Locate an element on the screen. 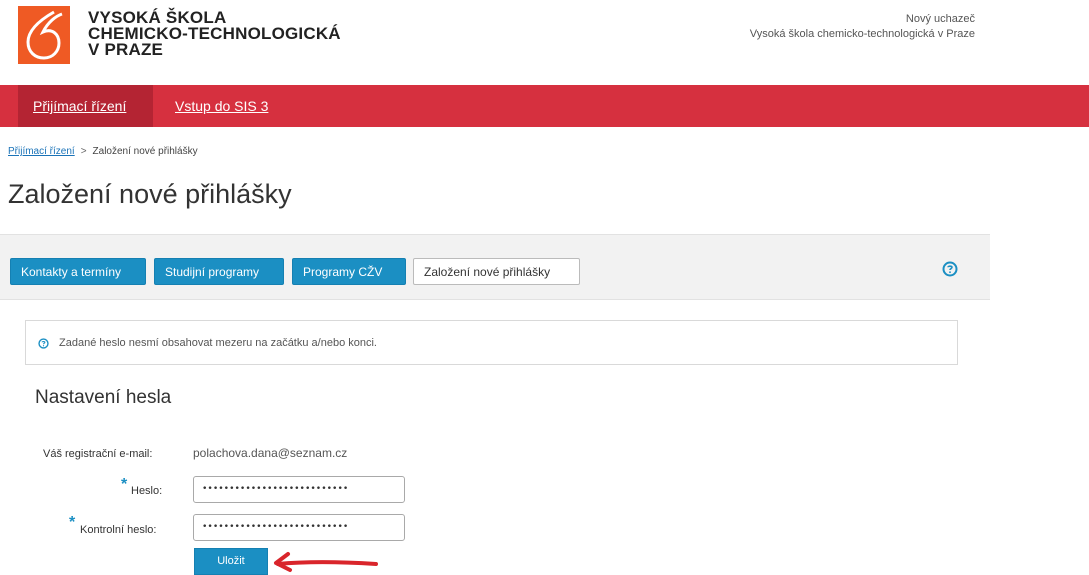  confirm-password-input: ••••••••••••••••••••••••••• is located at coordinates (299, 527).